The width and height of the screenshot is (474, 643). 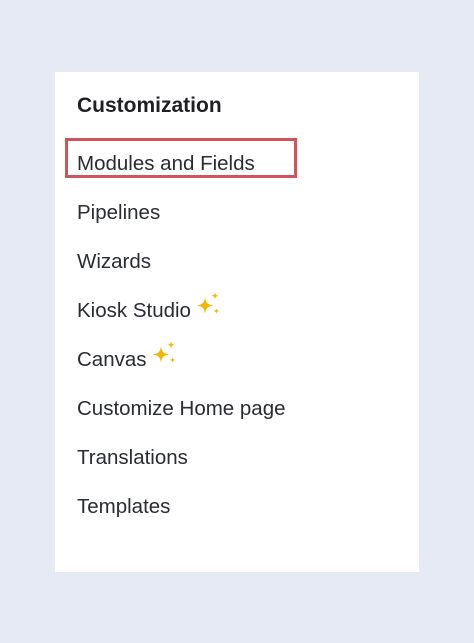 What do you see at coordinates (237, 212) in the screenshot?
I see `menu-item-pipelines: Pipelines` at bounding box center [237, 212].